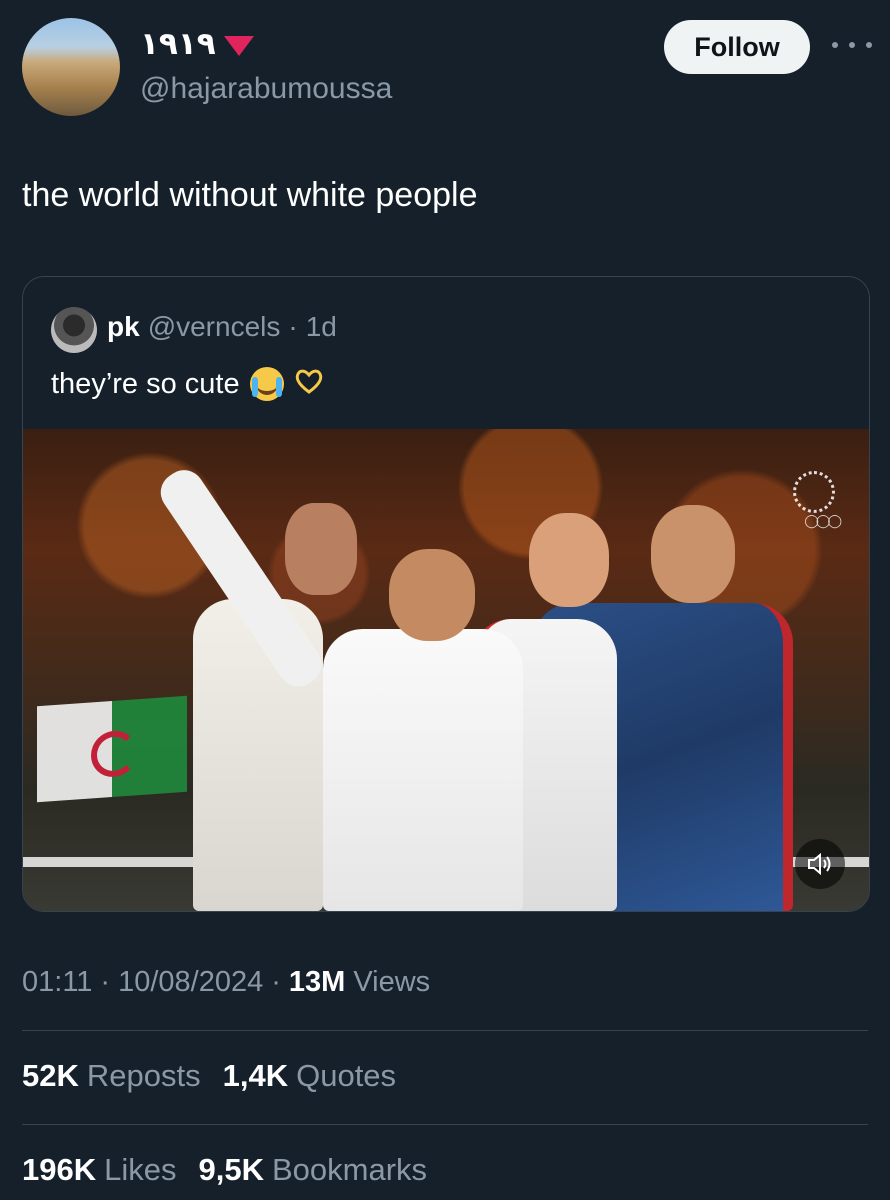 Image resolution: width=890 pixels, height=1200 pixels. What do you see at coordinates (140, 1169) in the screenshot?
I see `likes-label: Likes` at bounding box center [140, 1169].